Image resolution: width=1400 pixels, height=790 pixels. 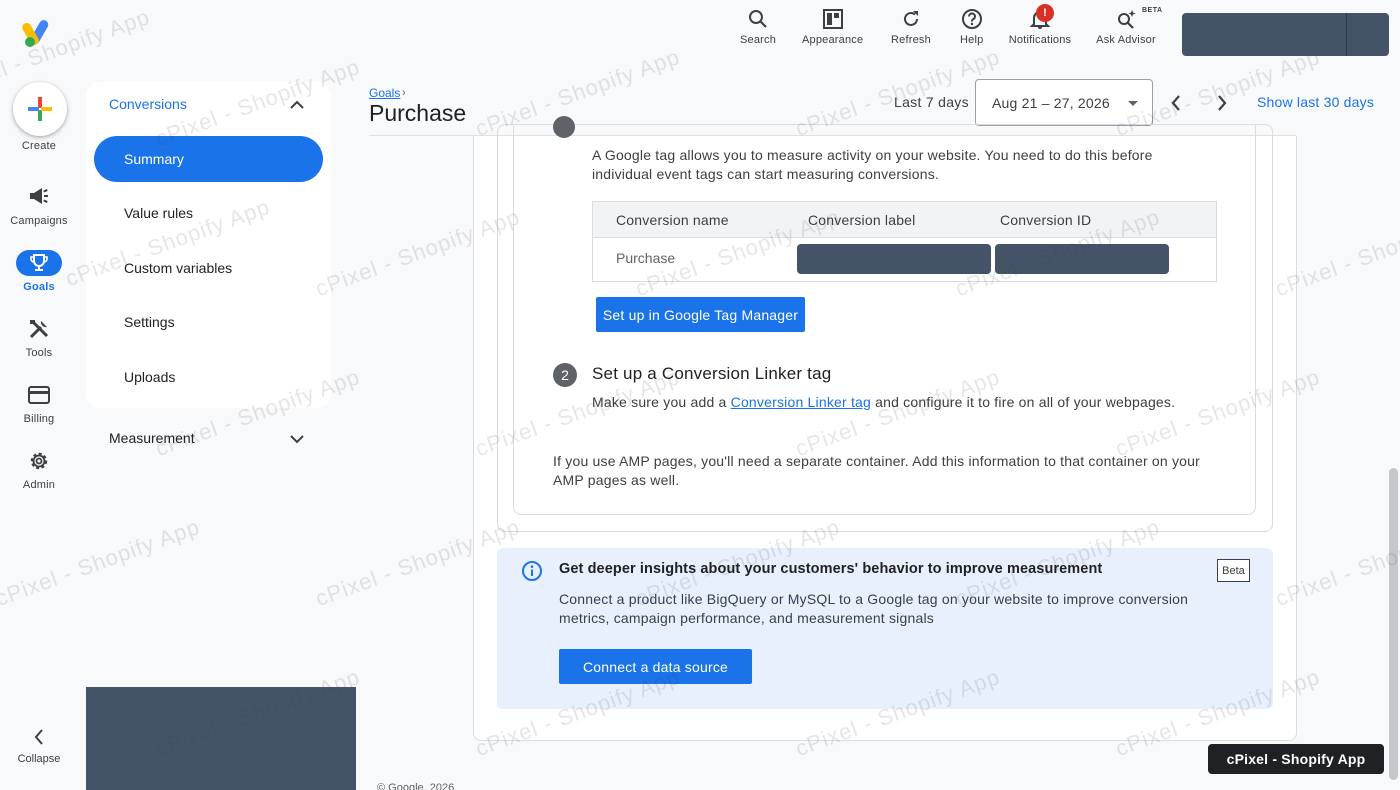 I want to click on campaigns-label: Campaigns, so click(x=39, y=221).